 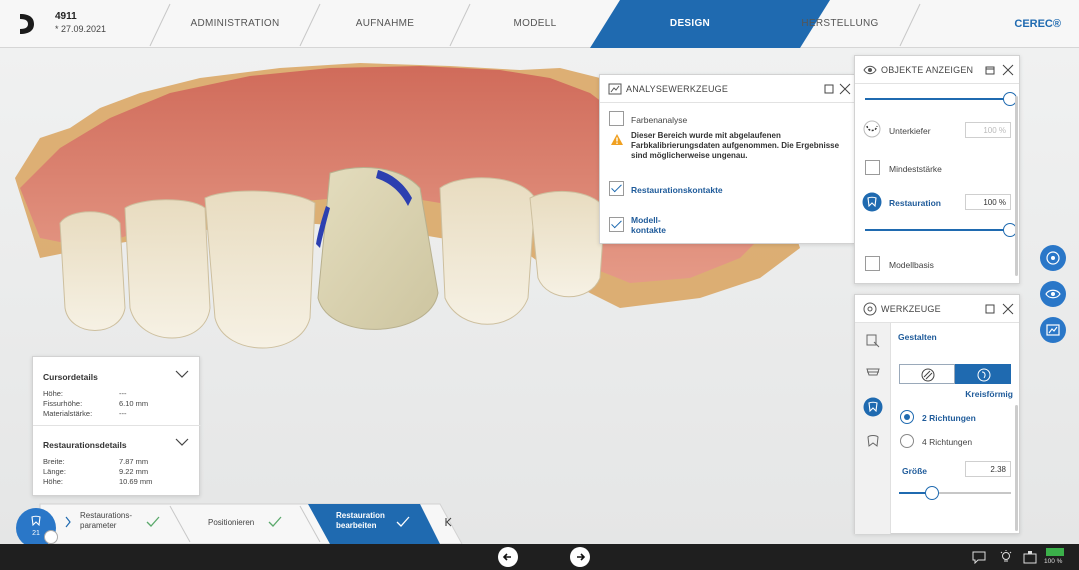 I want to click on cursor-row-material-label: Materialstärke:, so click(x=68, y=413).